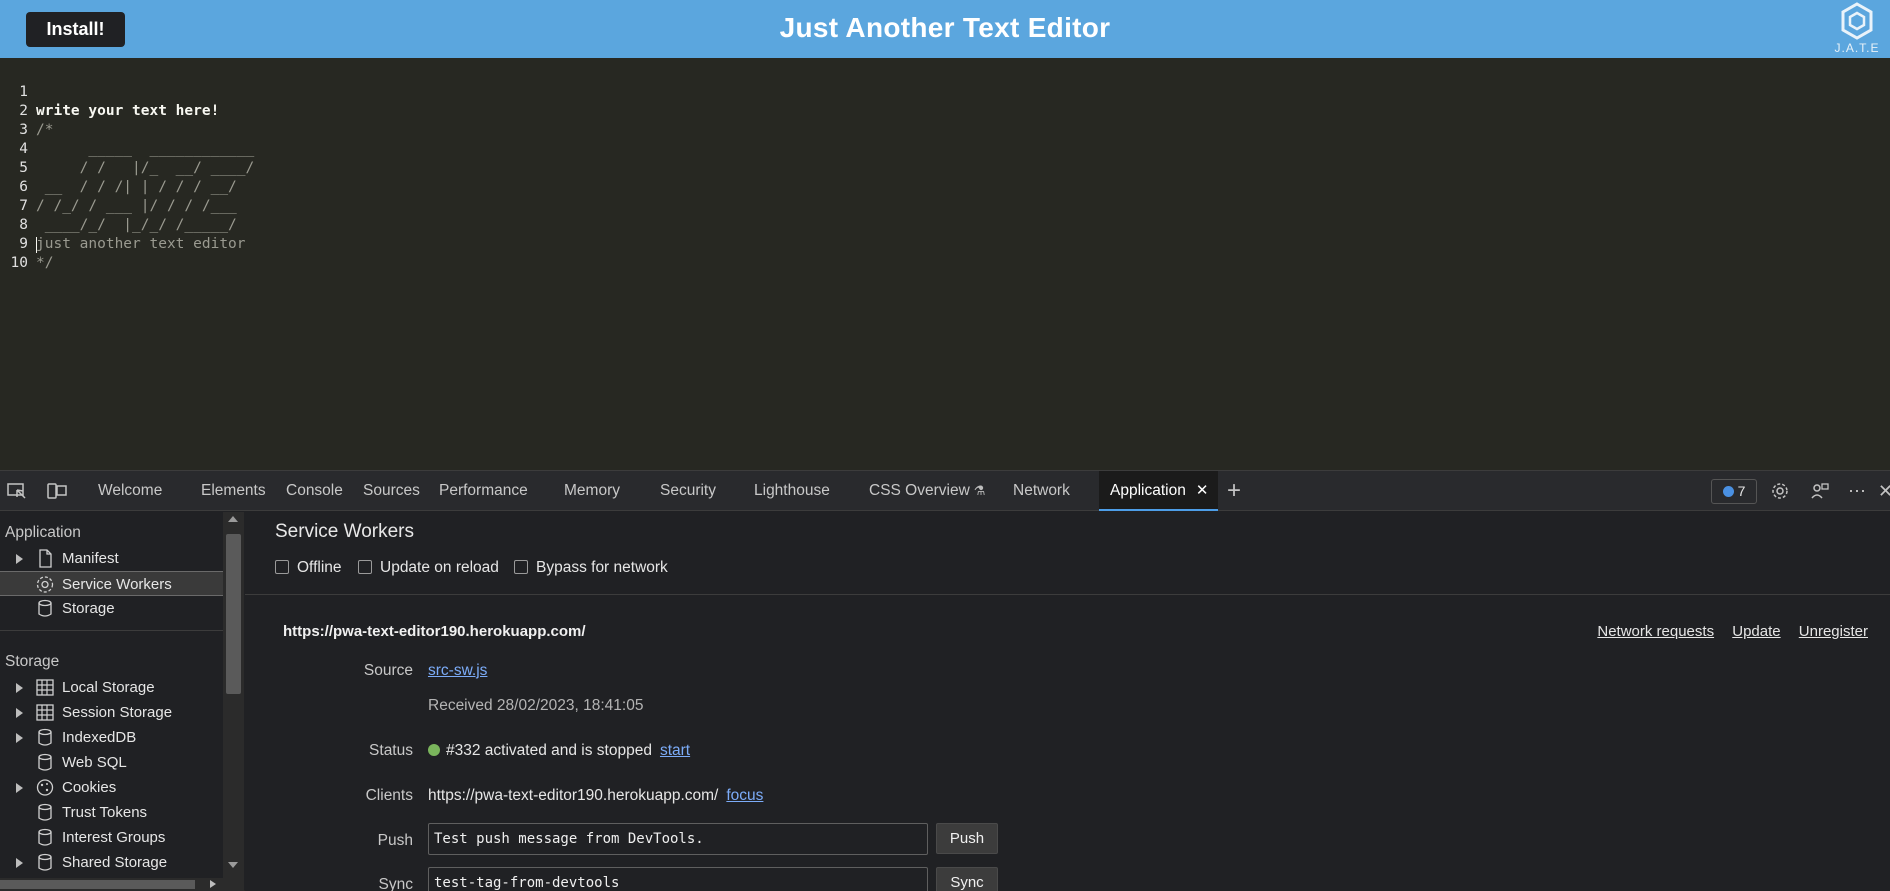 The height and width of the screenshot is (891, 1890). I want to click on sync-tag-input, so click(678, 879).